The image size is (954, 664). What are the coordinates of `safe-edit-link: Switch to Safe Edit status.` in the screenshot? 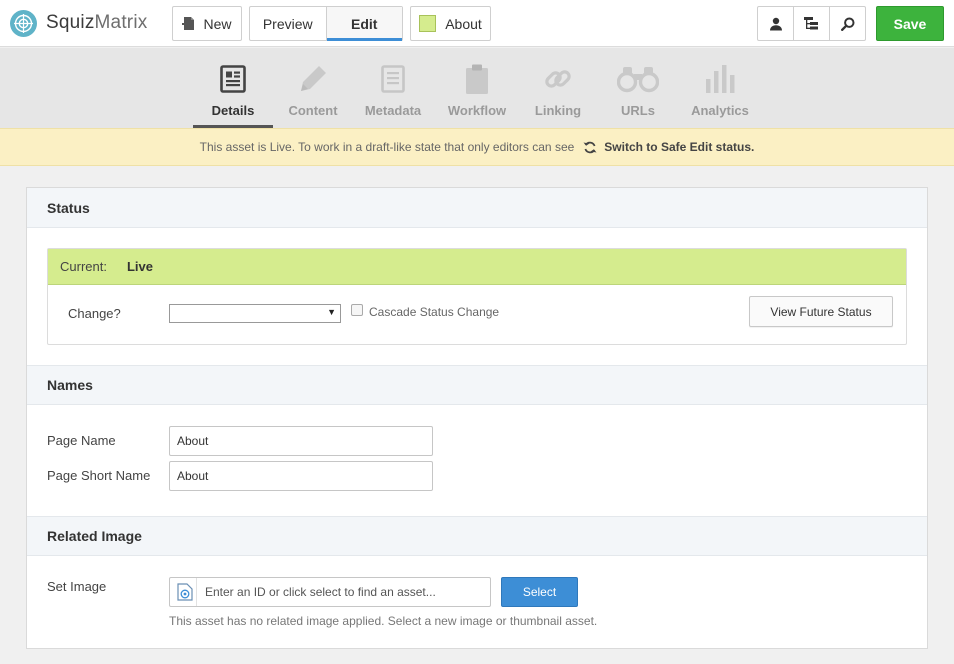 It's located at (668, 147).